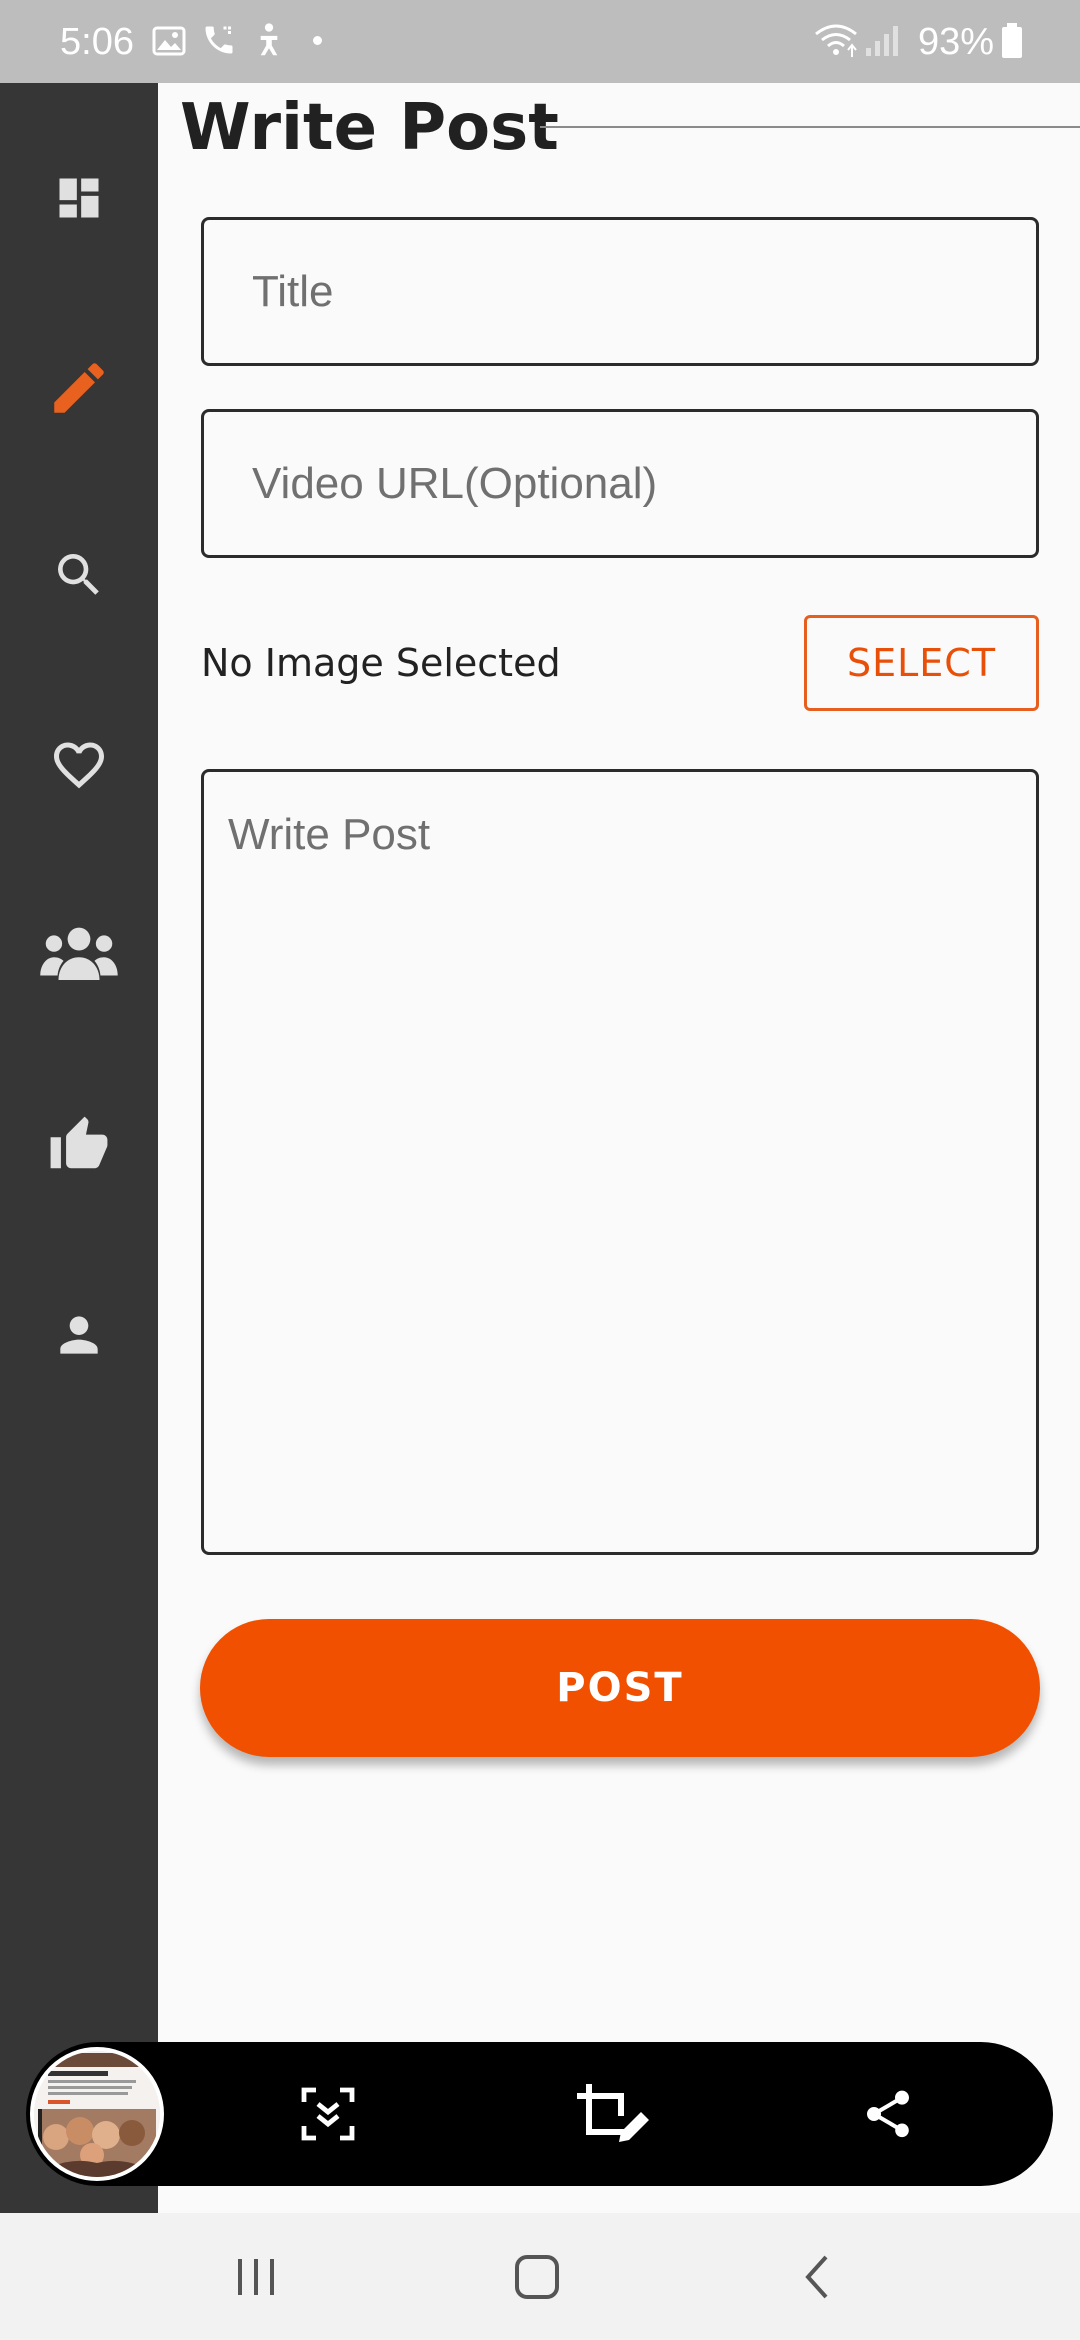 Image resolution: width=1080 pixels, height=2340 pixels. I want to click on status-bar: 5:06 93%, so click(540, 41).